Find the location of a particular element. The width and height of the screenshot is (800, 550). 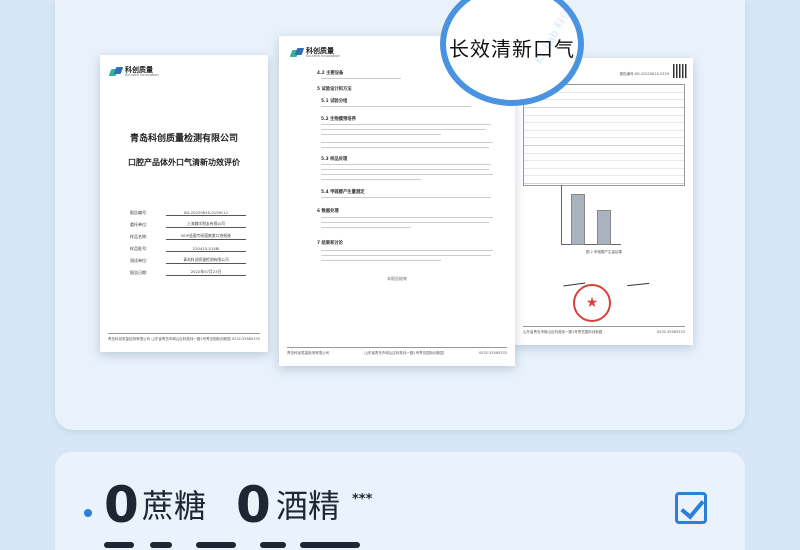

results-chart is located at coordinates (591, 215).